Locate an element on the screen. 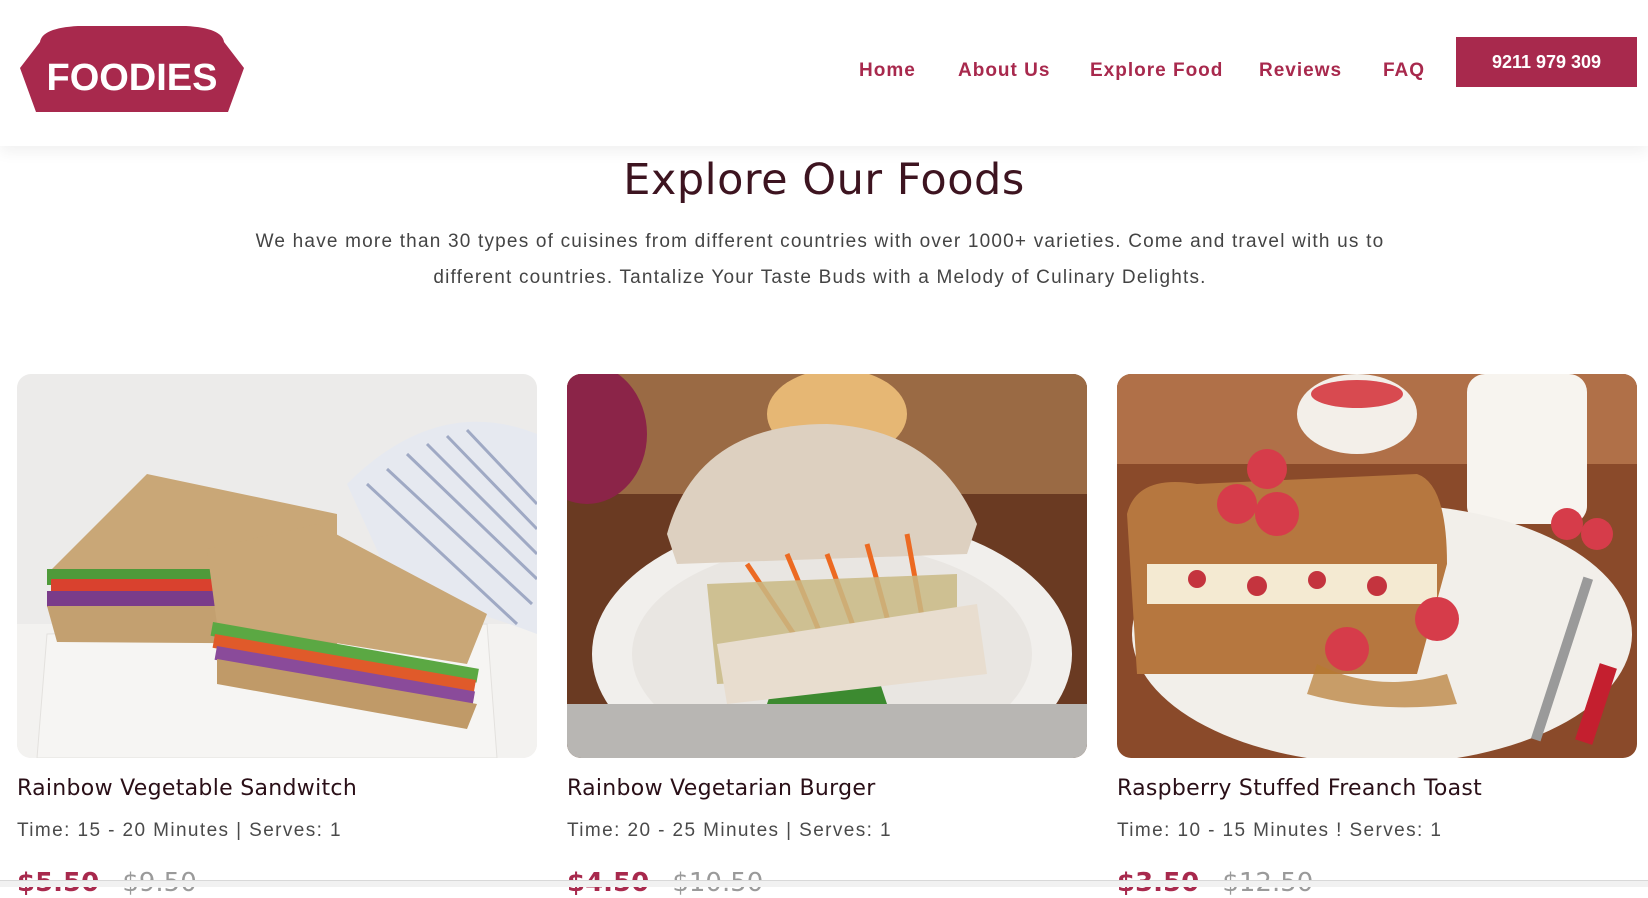 Image resolution: width=1648 pixels, height=898 pixels. food-meta: Time: 20 - 25 Minutes | Serves: 1 is located at coordinates (729, 830).